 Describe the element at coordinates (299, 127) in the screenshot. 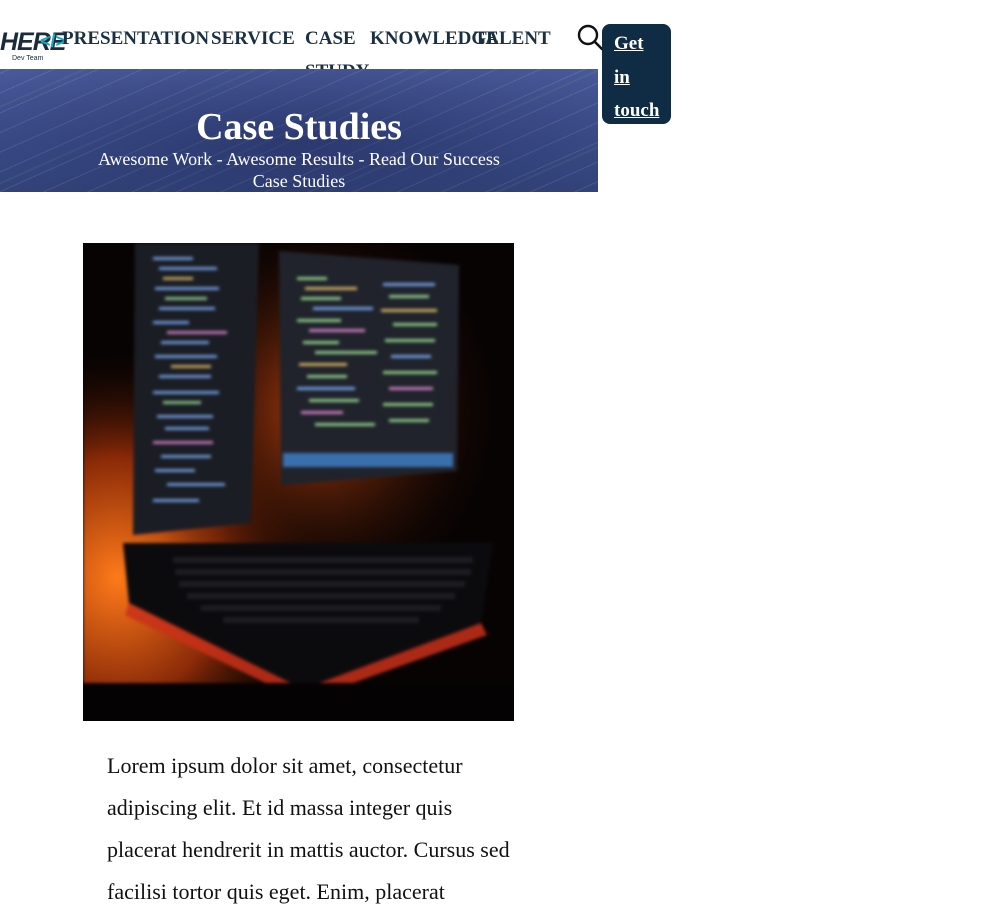

I see `page-title: Case Studies` at that location.